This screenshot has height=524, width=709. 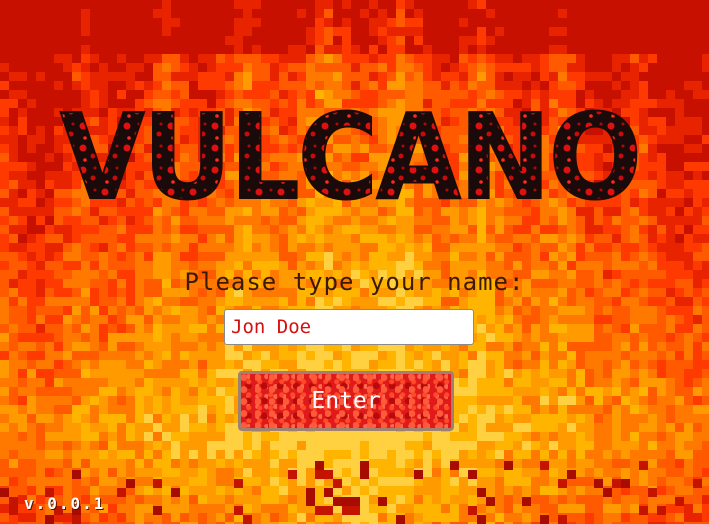 What do you see at coordinates (65, 503) in the screenshot?
I see `version-label: v.0.0.1` at bounding box center [65, 503].